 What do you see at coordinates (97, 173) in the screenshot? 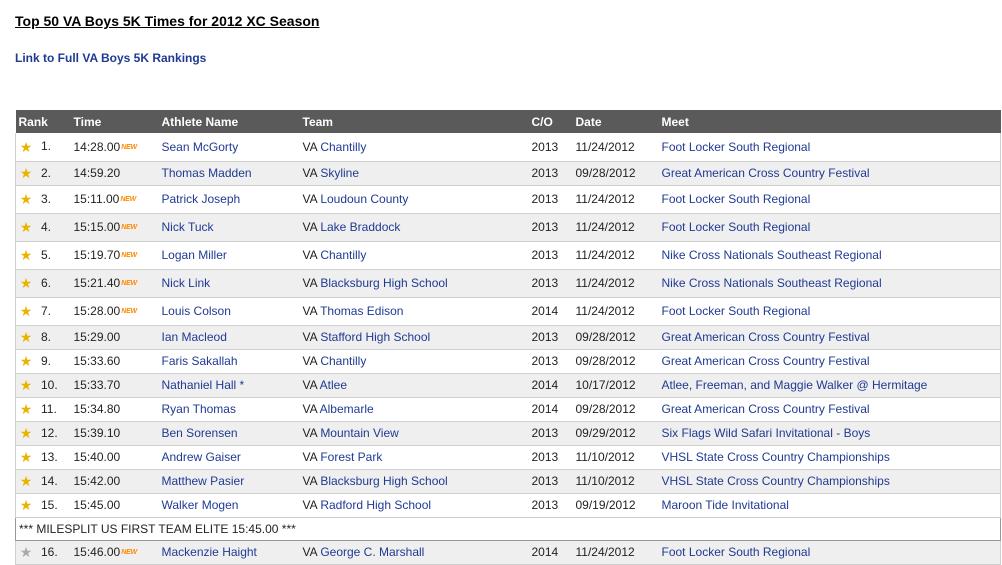
I see `time-value: 14:59.20` at bounding box center [97, 173].